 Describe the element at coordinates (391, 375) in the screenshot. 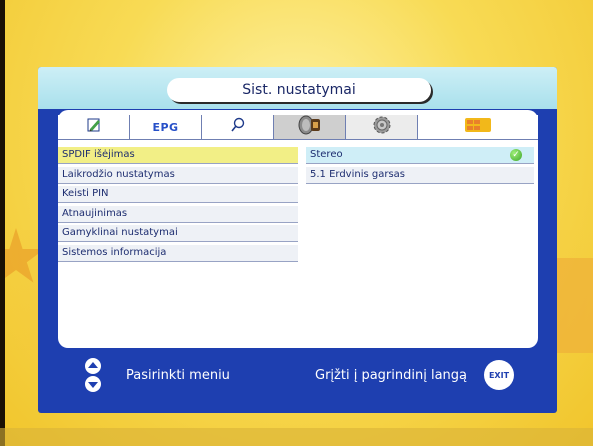

I see `footer-back-label: Grįžti į pagrindinį langą` at that location.